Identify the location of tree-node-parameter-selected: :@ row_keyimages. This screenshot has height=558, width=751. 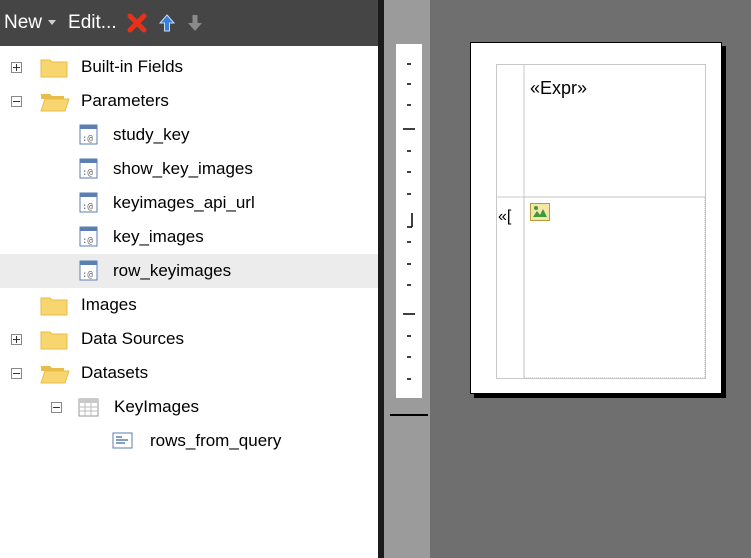
(189, 271).